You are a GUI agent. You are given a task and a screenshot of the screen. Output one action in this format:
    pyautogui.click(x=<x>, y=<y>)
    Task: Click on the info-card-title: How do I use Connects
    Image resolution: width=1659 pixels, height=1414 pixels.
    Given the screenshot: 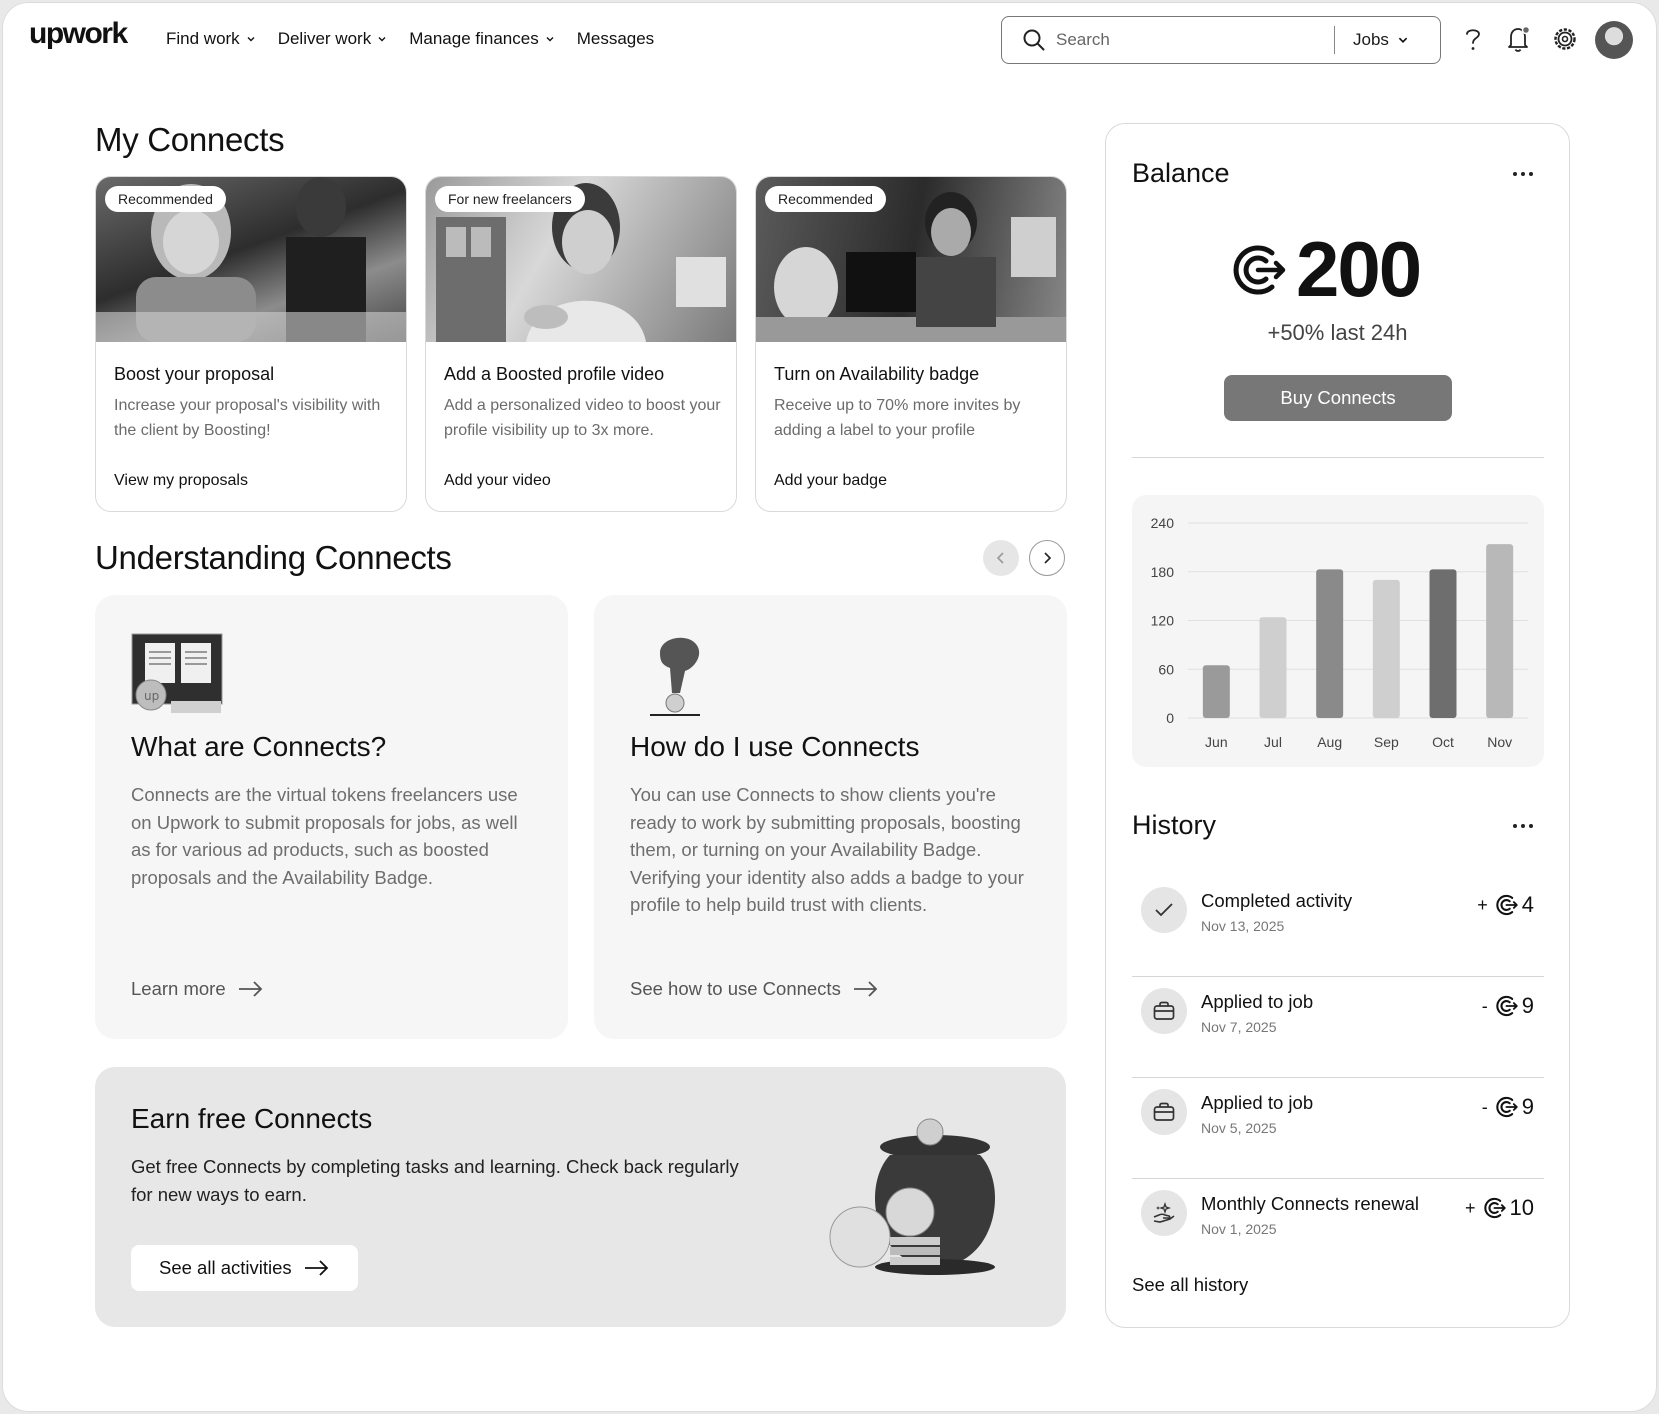 What is the action you would take?
    pyautogui.click(x=775, y=746)
    